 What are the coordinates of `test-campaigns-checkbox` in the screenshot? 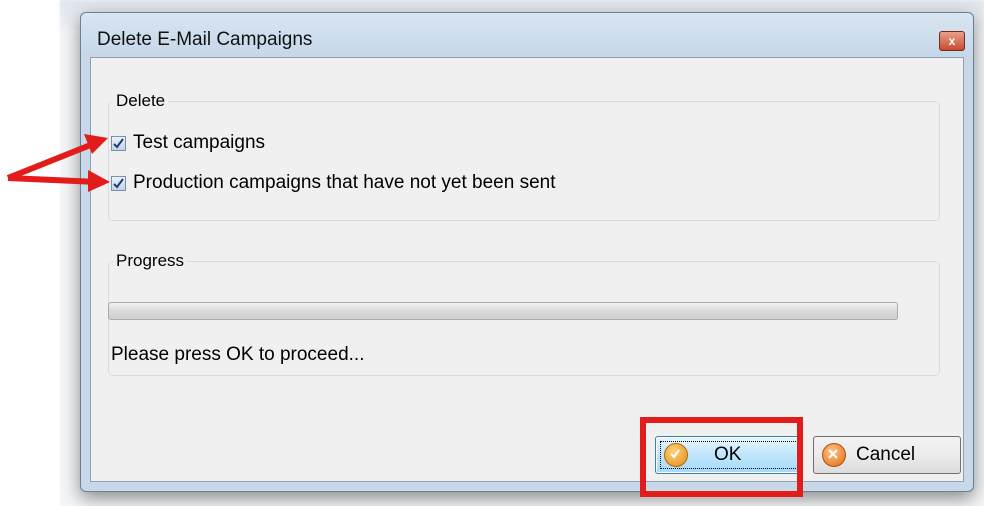 It's located at (118, 143).